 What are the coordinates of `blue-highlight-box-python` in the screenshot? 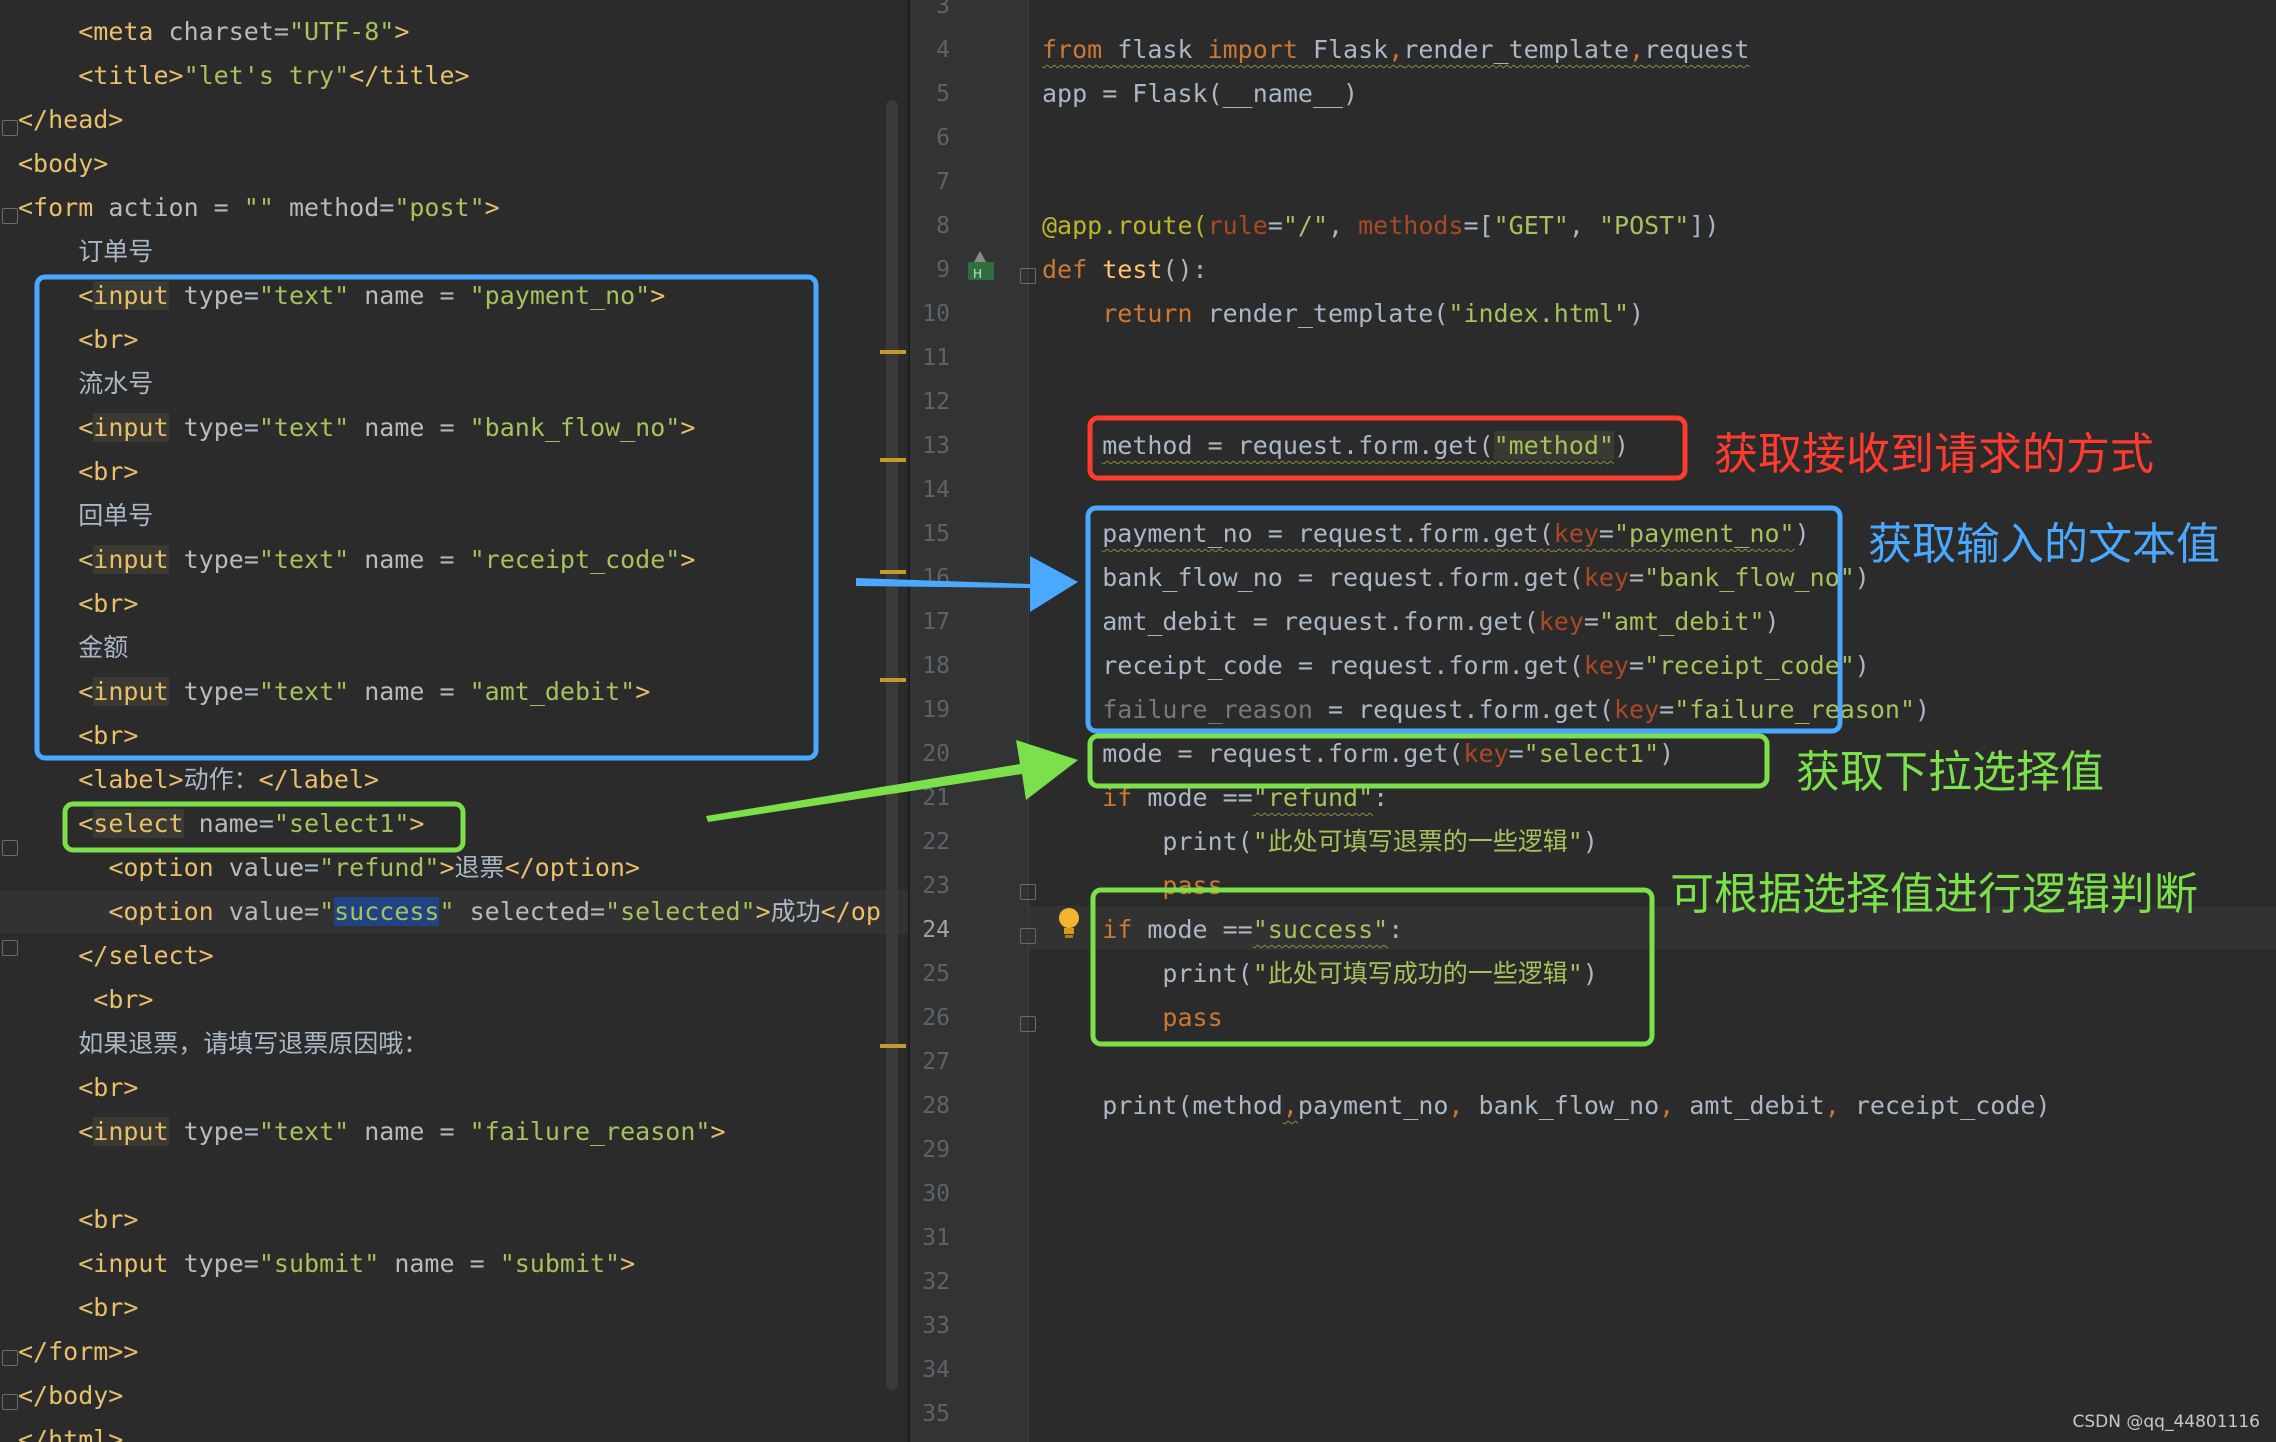 It's located at (1464, 619).